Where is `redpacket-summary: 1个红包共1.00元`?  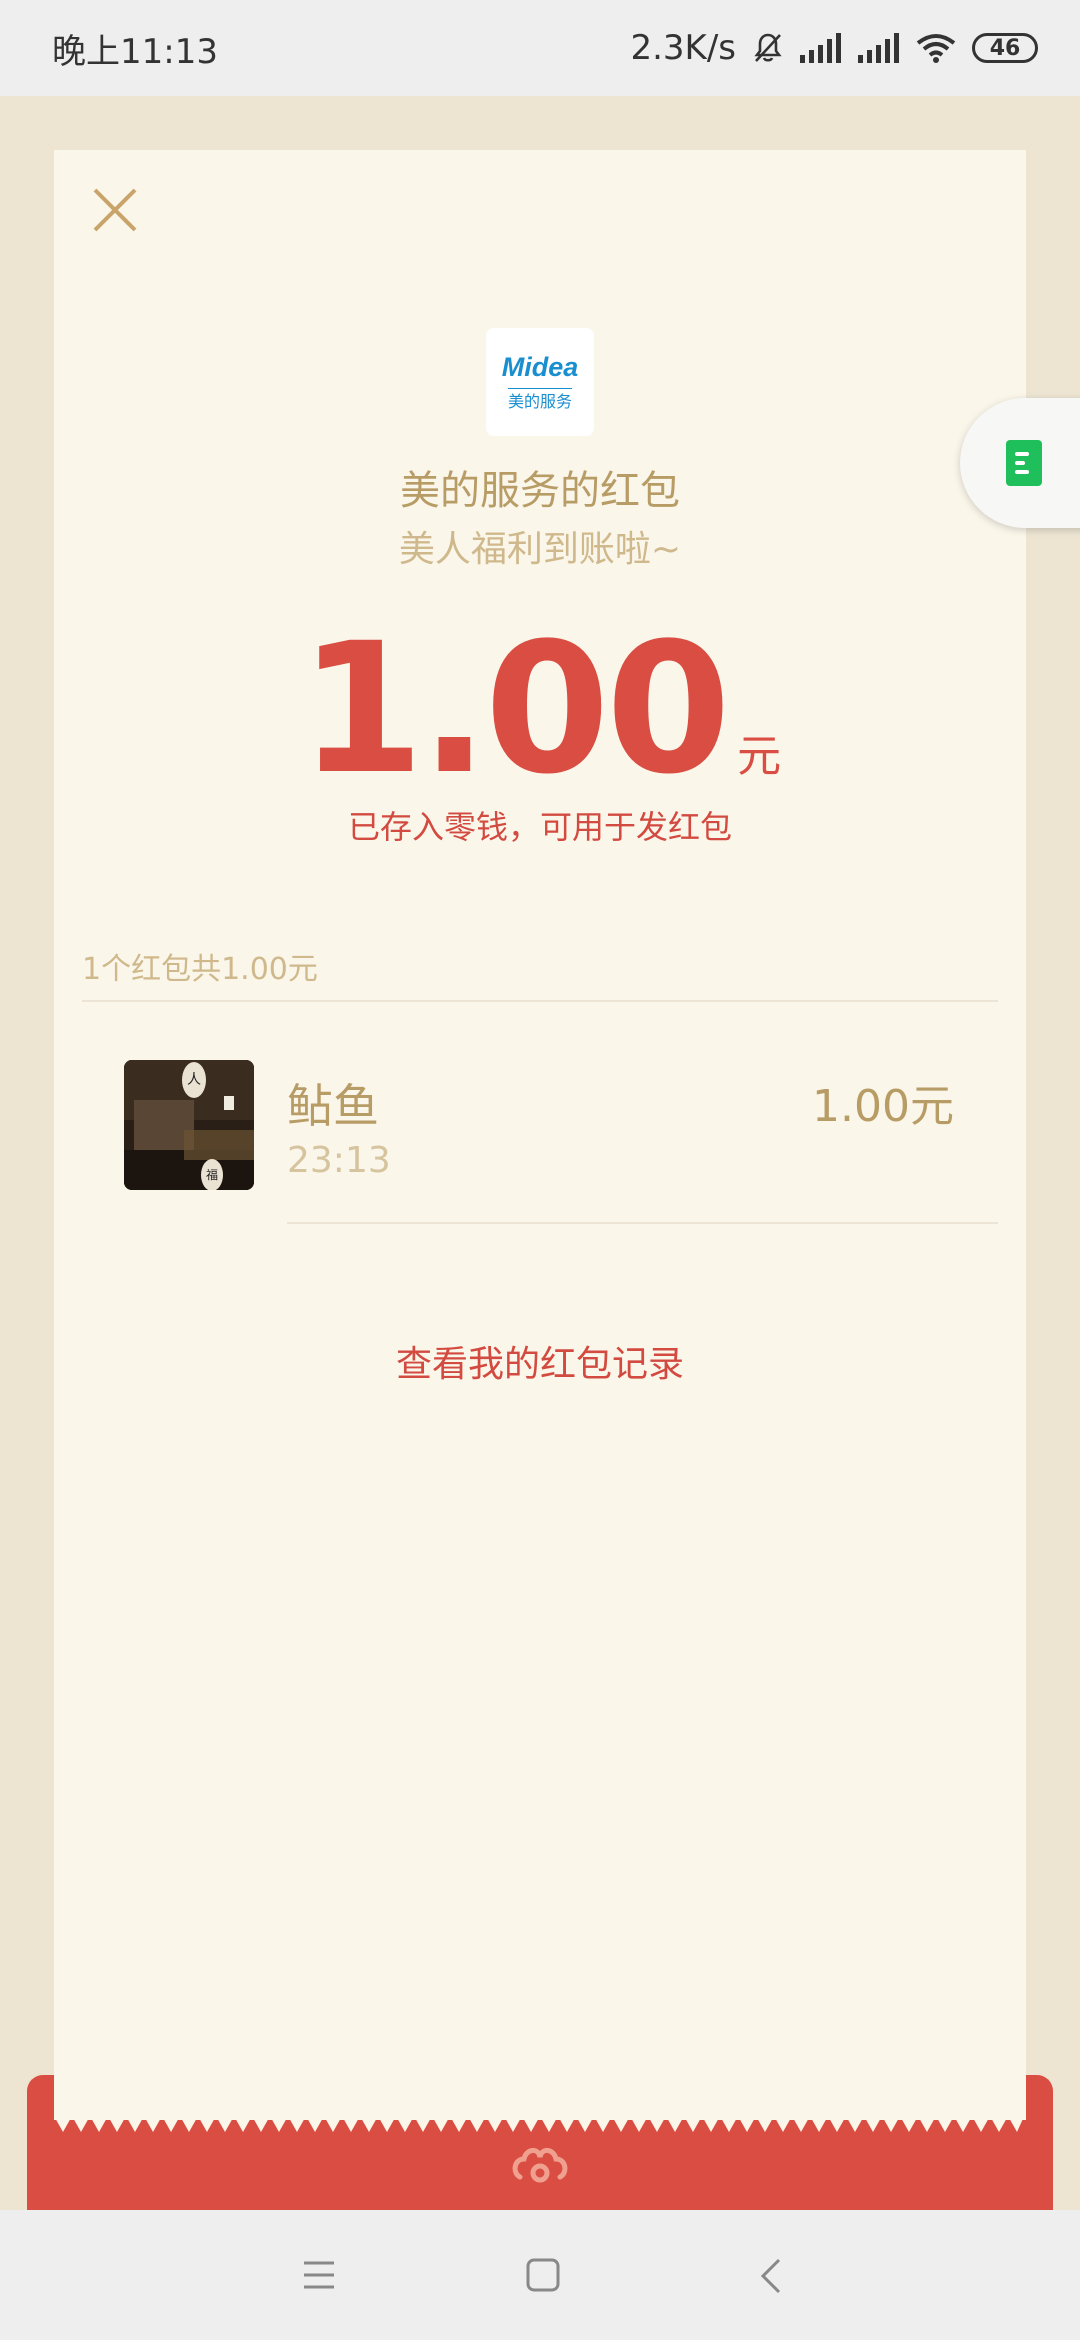
redpacket-summary: 1个红包共1.00元 is located at coordinates (200, 969).